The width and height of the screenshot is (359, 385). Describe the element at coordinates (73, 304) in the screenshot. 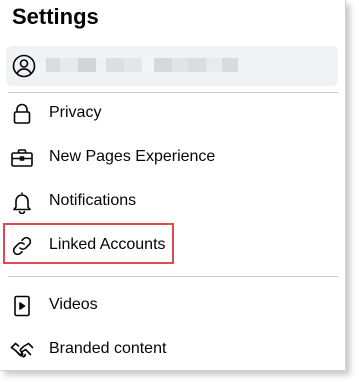

I see `menu-item-label: Videos` at that location.